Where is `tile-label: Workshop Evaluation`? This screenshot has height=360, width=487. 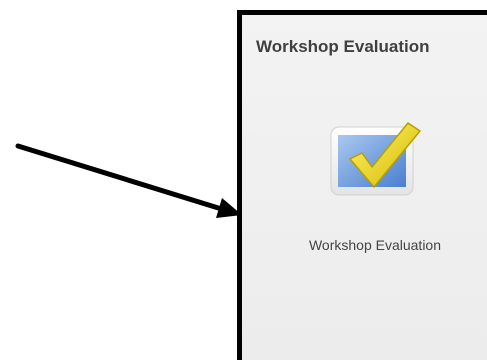
tile-label: Workshop Evaluation is located at coordinates (375, 245).